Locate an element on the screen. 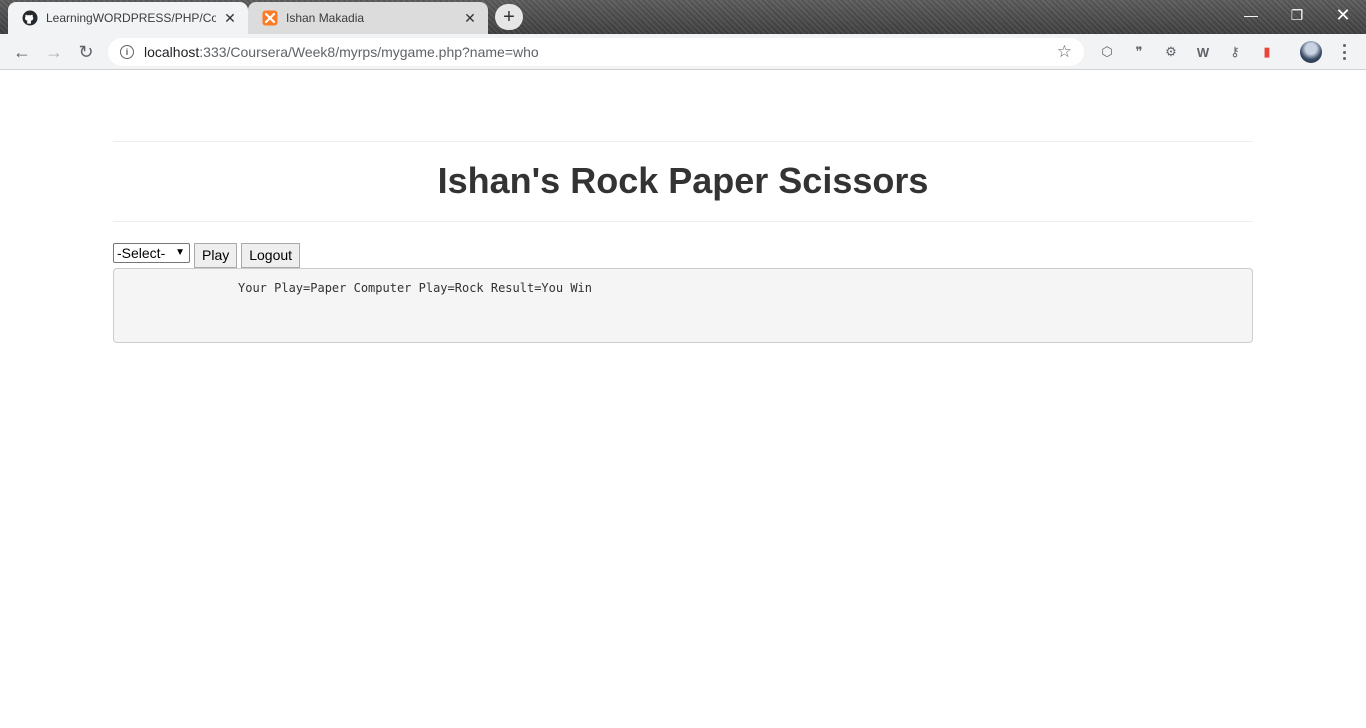 The image size is (1366, 728). close-window-button: ✕ is located at coordinates (1343, 15).